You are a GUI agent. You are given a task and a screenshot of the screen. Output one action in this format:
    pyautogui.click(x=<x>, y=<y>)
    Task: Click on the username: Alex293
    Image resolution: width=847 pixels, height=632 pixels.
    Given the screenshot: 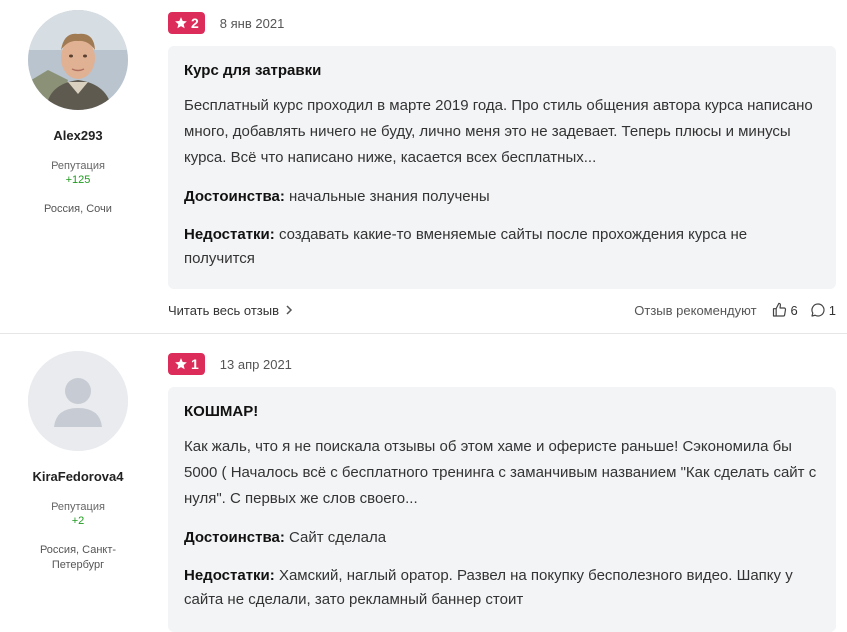 What is the action you would take?
    pyautogui.click(x=78, y=135)
    